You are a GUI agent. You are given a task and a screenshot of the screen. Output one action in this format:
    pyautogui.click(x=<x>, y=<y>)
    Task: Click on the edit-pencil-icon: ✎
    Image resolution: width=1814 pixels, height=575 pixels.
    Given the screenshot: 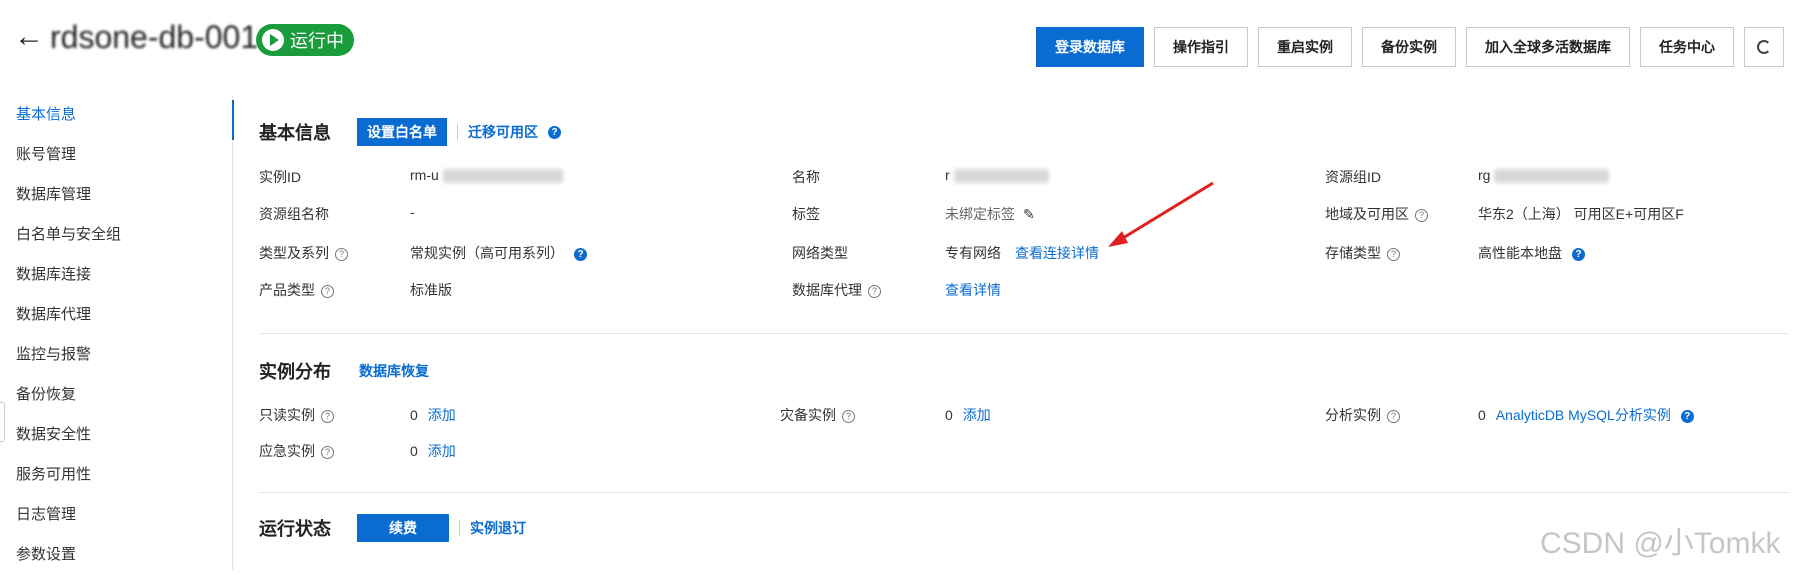 What is the action you would take?
    pyautogui.click(x=1029, y=214)
    